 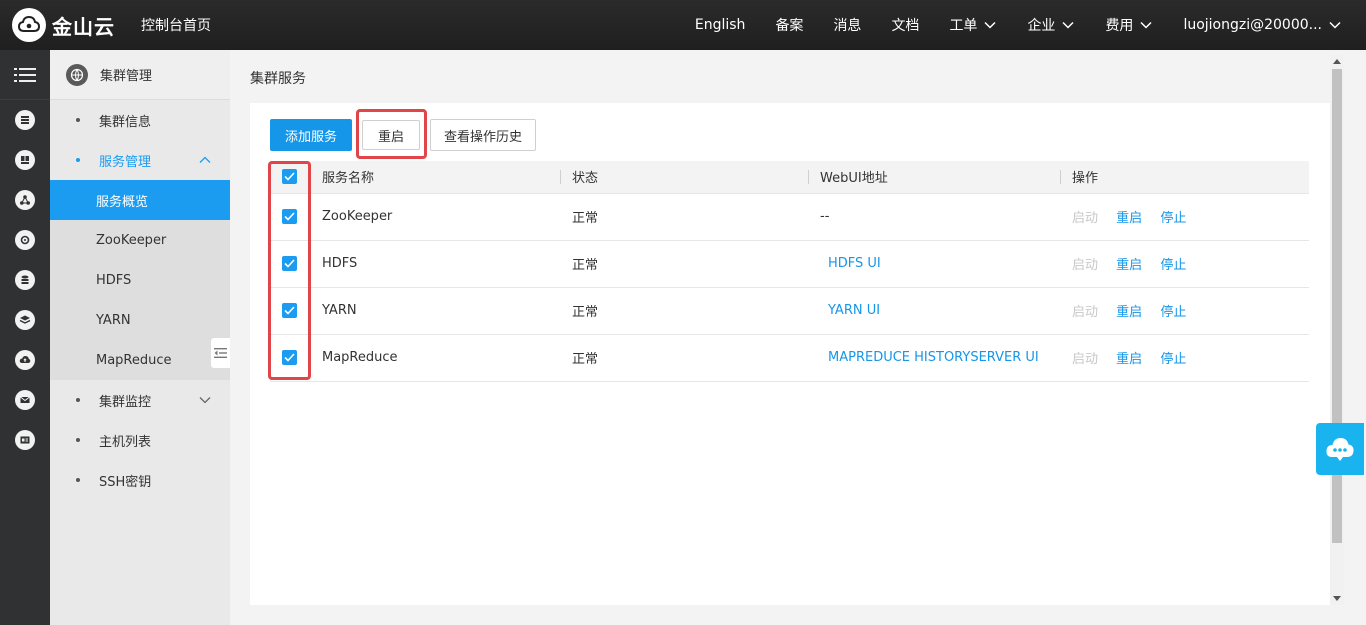 What do you see at coordinates (435, 311) in the screenshot?
I see `service-name-cell: YARN` at bounding box center [435, 311].